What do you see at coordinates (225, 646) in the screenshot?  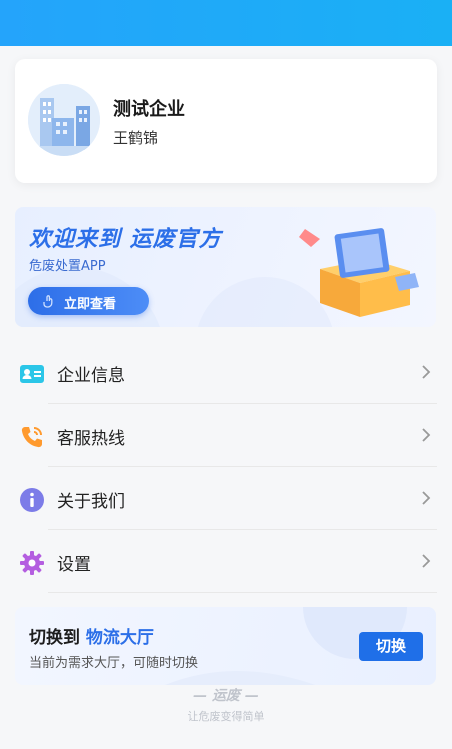 I see `switch-hall-card: 切换到 物流大厅 当前为需求大厅，可随时切换 切换` at bounding box center [225, 646].